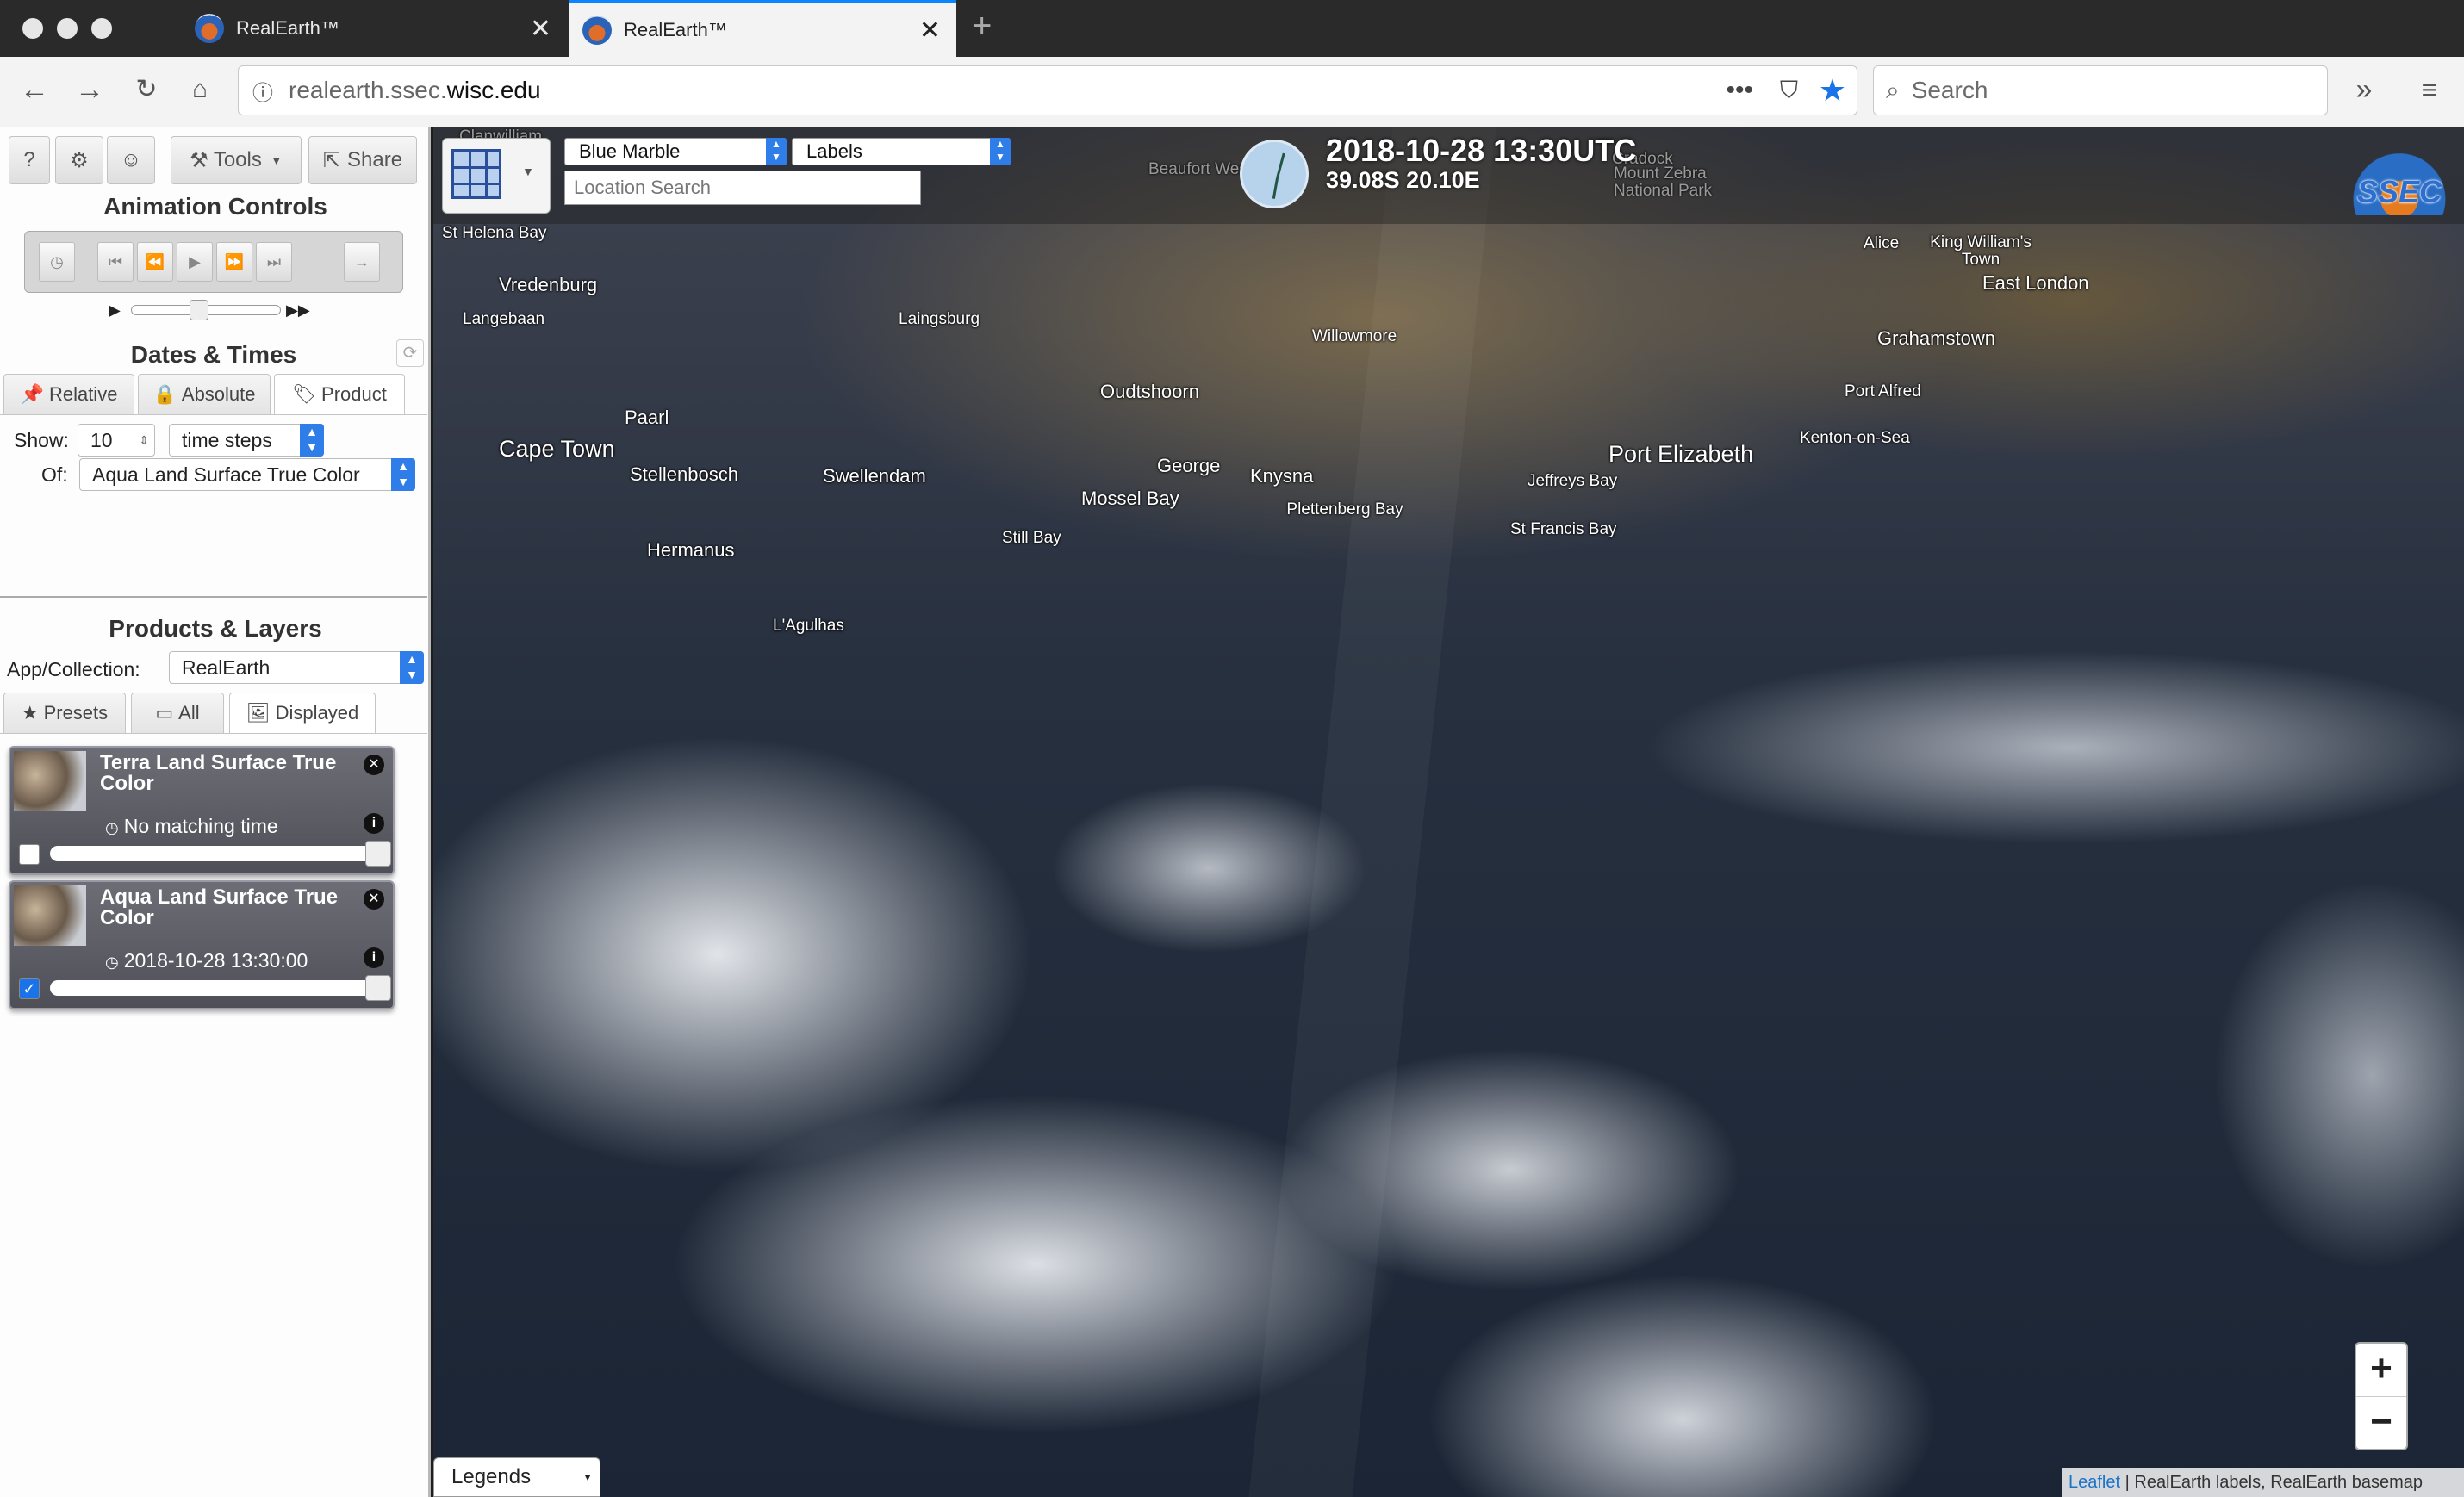 The height and width of the screenshot is (1497, 2464). I want to click on speed-slider-handle, so click(199, 310).